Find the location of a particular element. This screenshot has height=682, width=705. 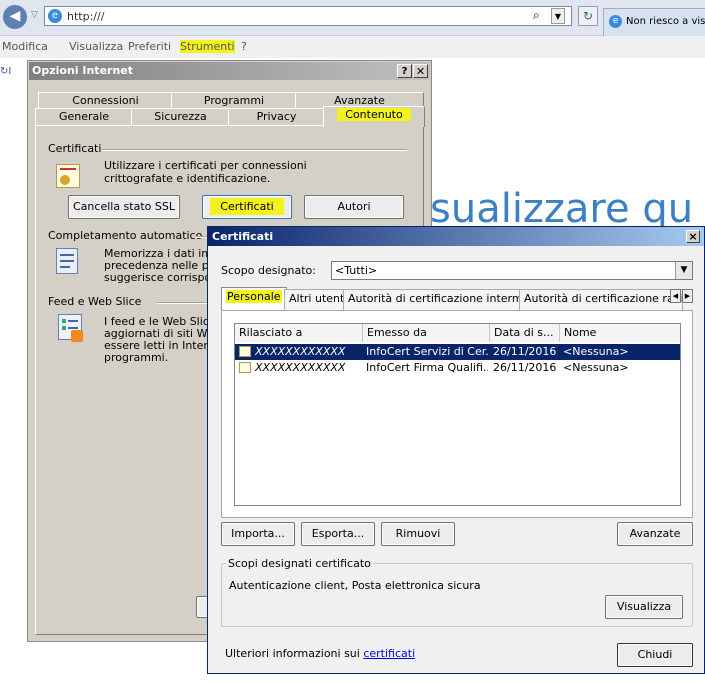

scope-label: Scopo designato: is located at coordinates (268, 270).